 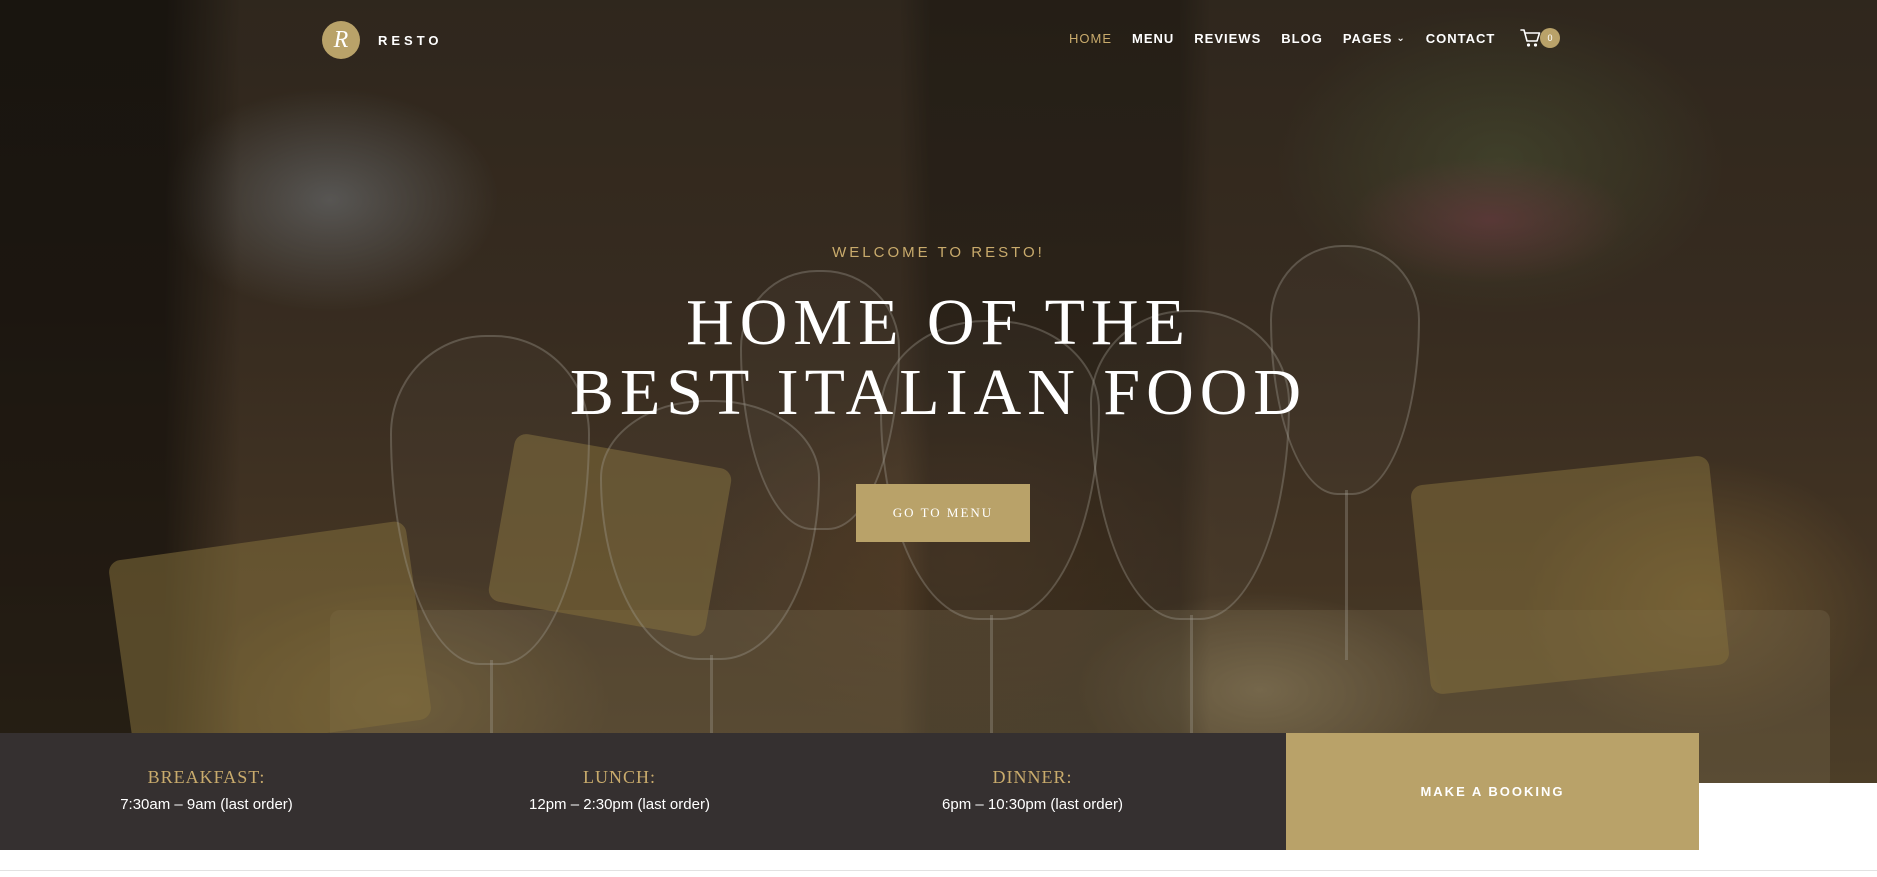 I want to click on hours-breakfast: BREAKFAST: 7:30am – 9am (last order), so click(x=206, y=791).